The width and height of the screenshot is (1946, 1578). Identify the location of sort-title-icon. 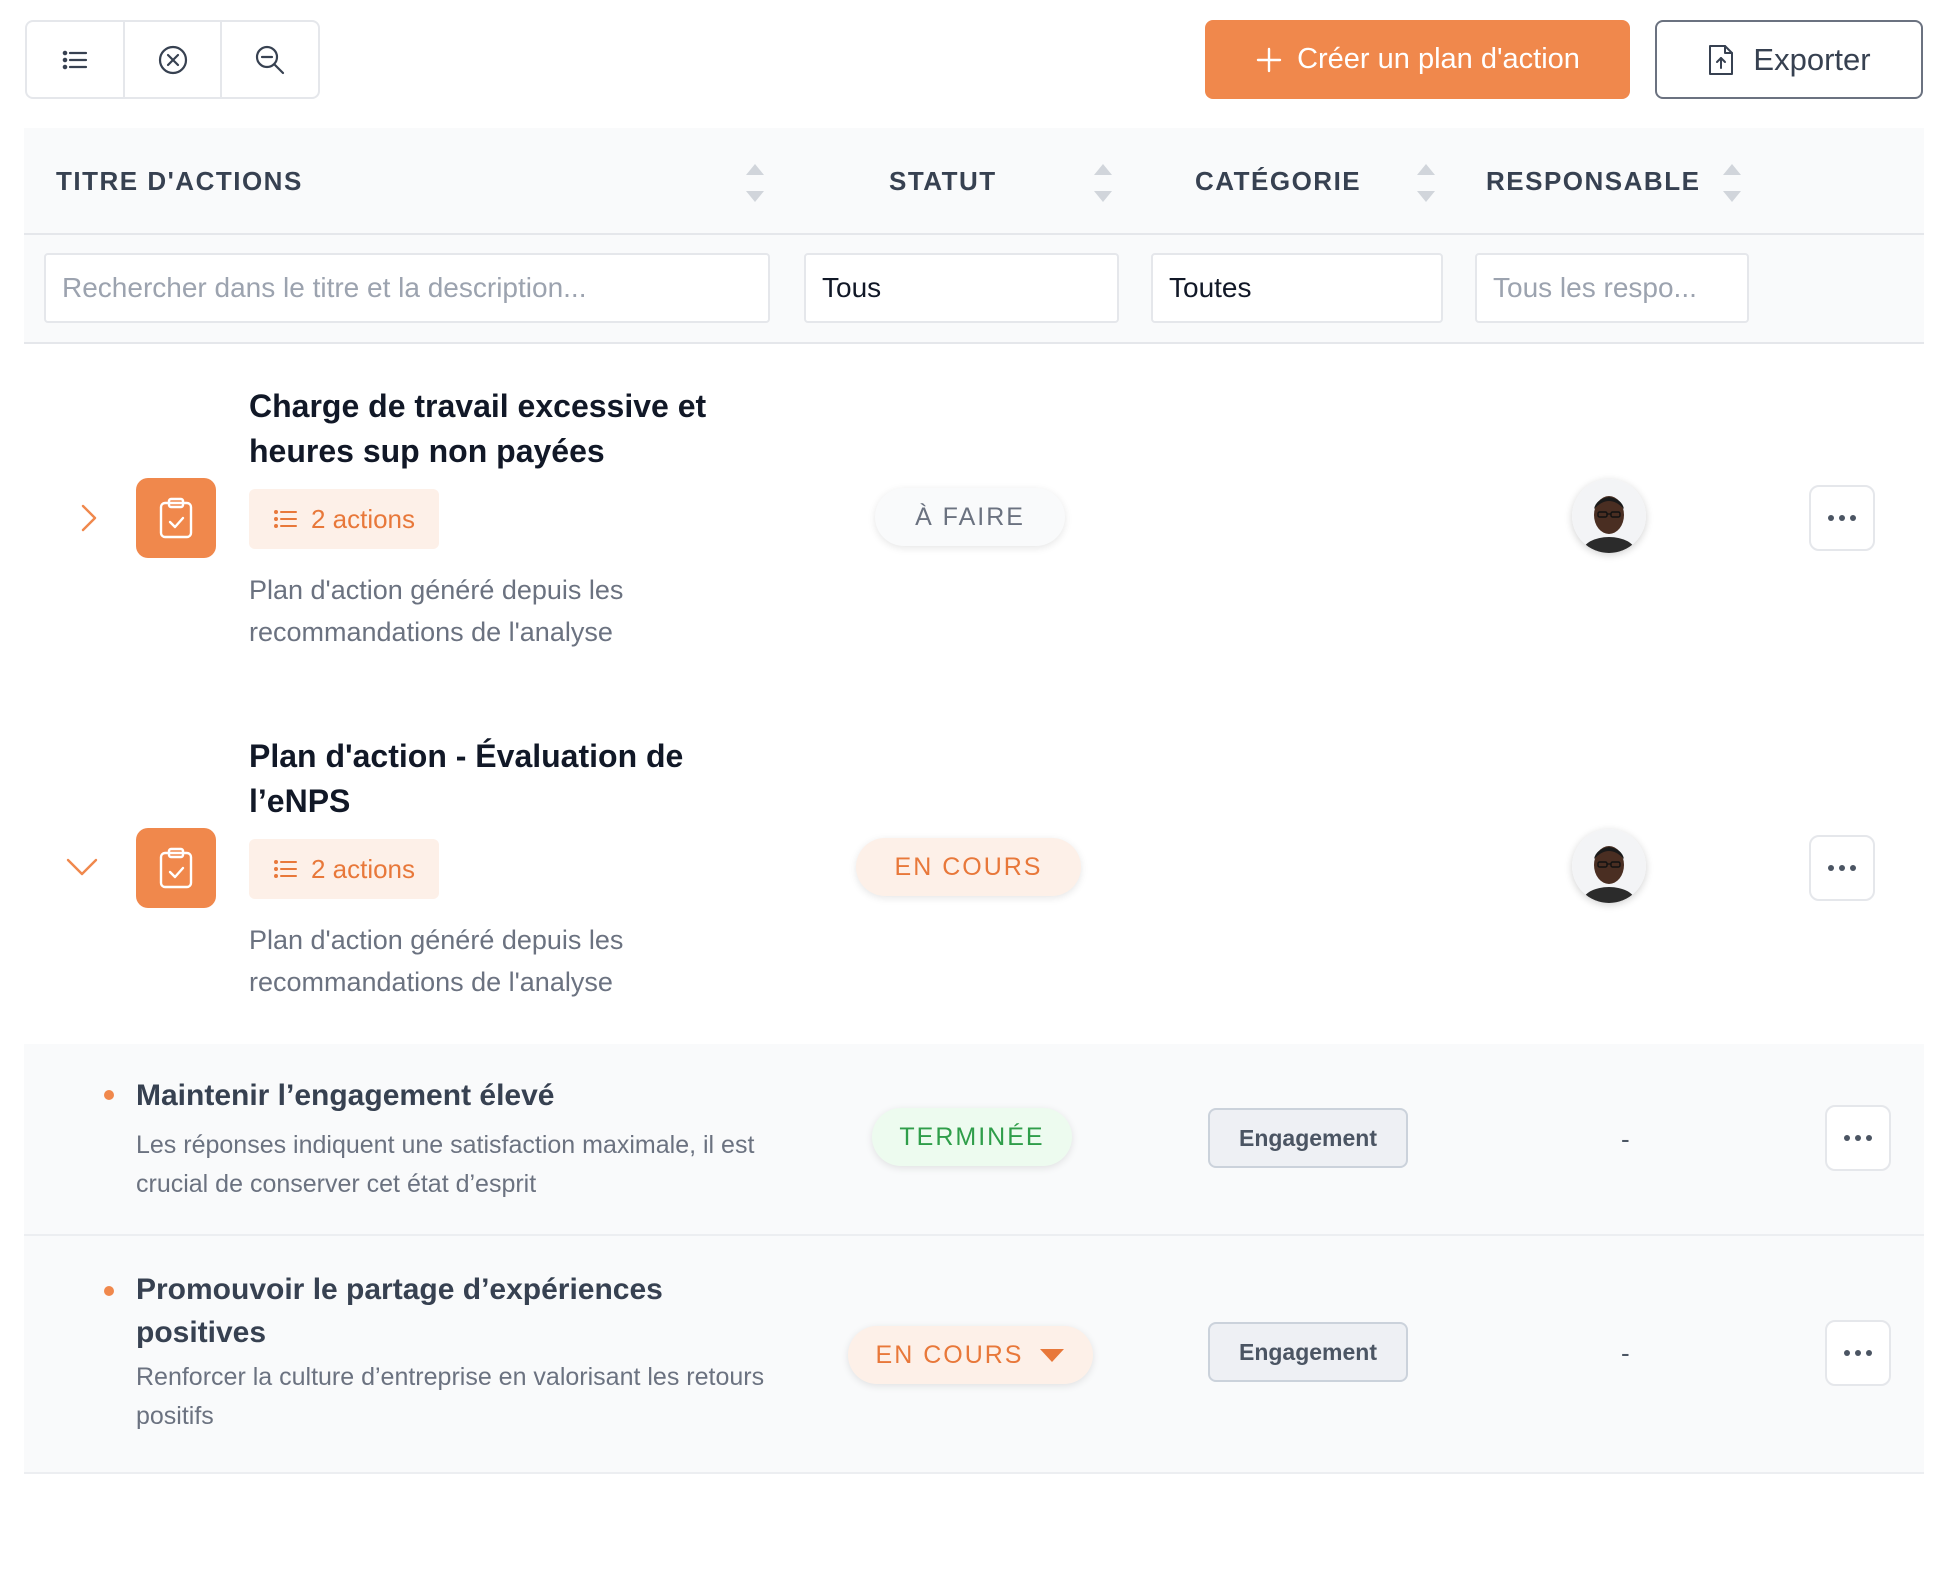
(755, 183).